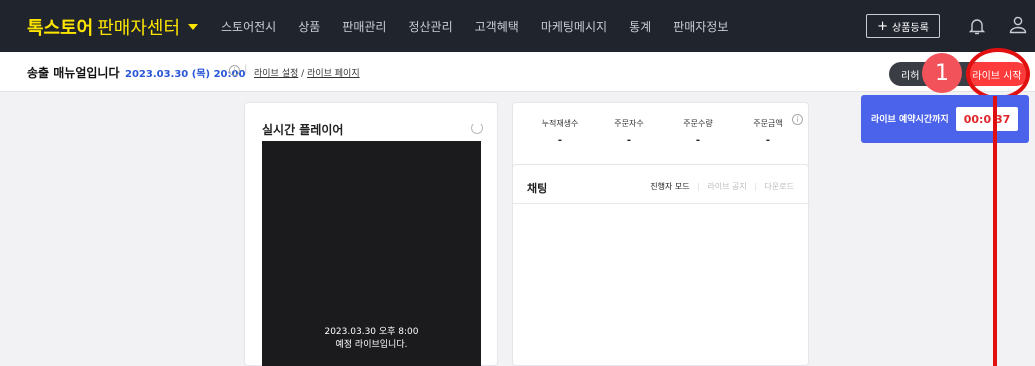 This screenshot has width=1035, height=366. I want to click on nav-item-marketing: 마케팅메시지, so click(574, 26).